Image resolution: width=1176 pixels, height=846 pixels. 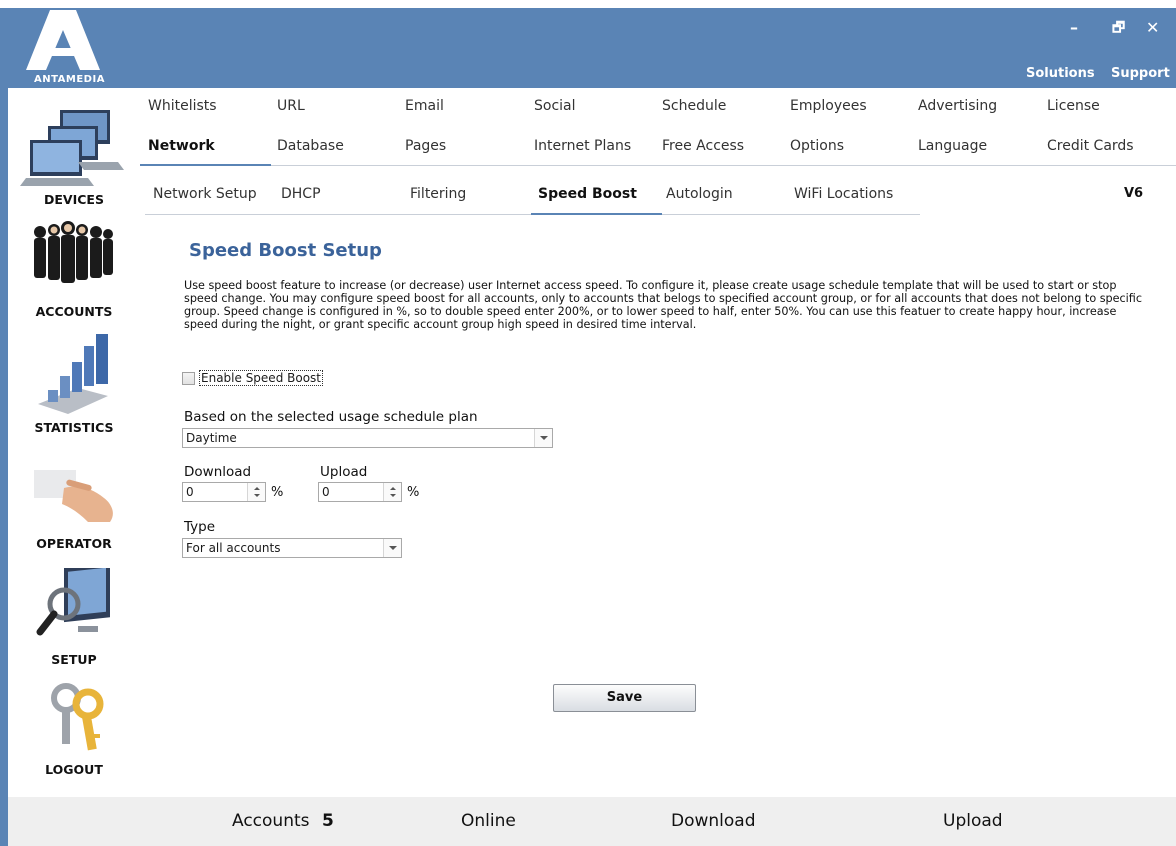 What do you see at coordinates (488, 821) in the screenshot?
I see `footer-online-label: Online` at bounding box center [488, 821].